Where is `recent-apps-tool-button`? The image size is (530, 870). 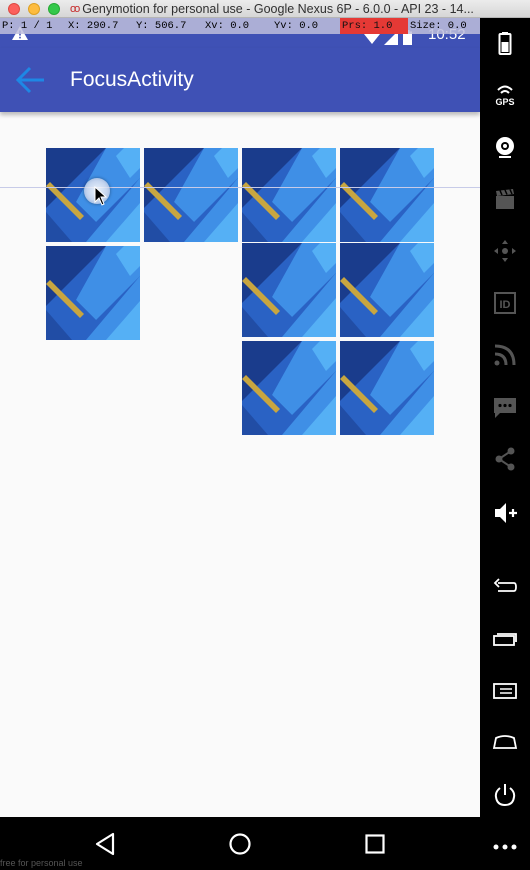 recent-apps-tool-button is located at coordinates (505, 639).